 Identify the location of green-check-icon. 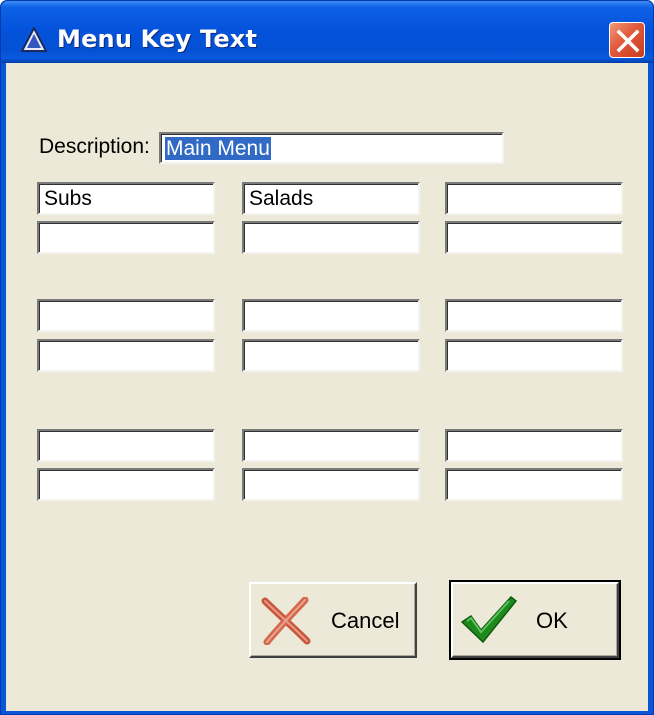
(489, 619).